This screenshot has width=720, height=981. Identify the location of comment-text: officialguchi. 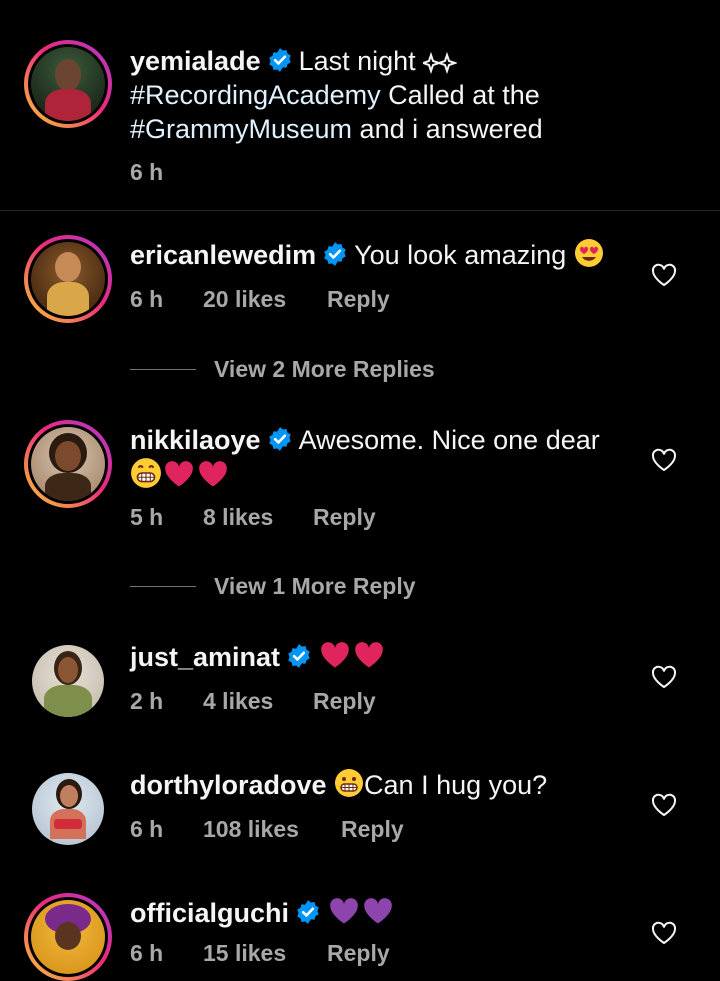
(380, 913).